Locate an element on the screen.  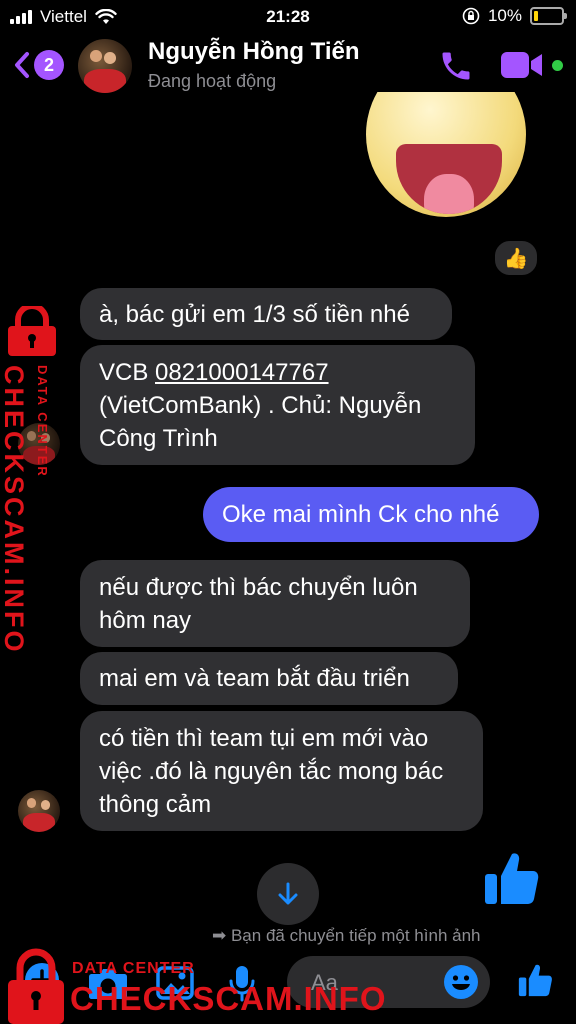
sender-avatar is located at coordinates (39, 811).